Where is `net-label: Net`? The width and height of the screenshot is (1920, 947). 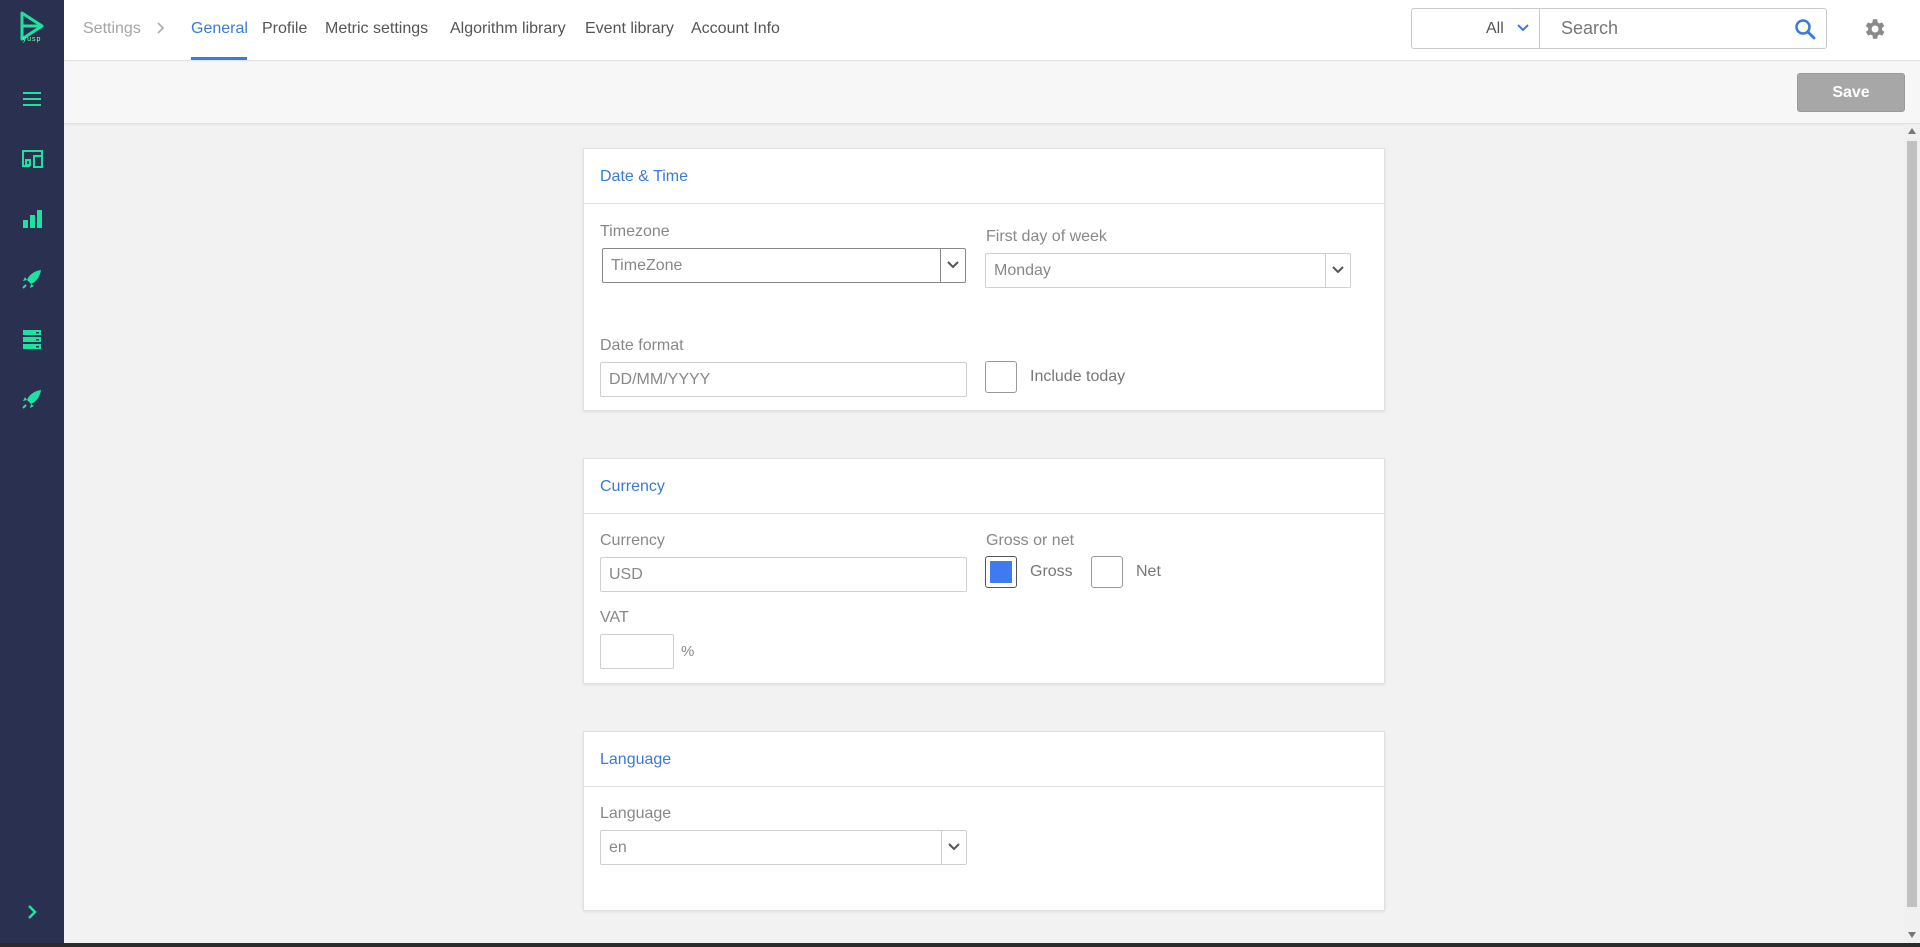
net-label: Net is located at coordinates (1148, 571).